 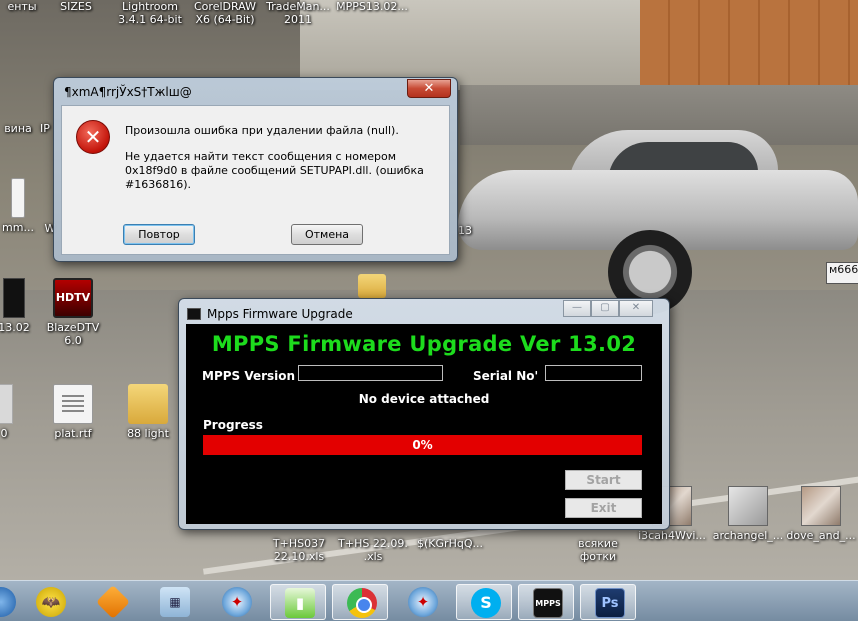 I want to click on desktop-icon-blazedtv: HDTV BlazeDTV 6.0, so click(x=73, y=312).